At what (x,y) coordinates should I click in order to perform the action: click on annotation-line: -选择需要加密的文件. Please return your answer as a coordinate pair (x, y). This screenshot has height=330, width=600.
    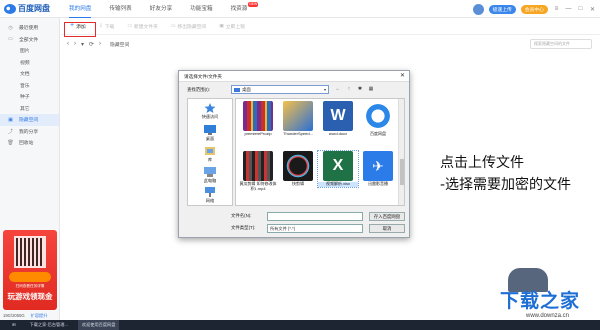
    Looking at the image, I should click on (506, 185).